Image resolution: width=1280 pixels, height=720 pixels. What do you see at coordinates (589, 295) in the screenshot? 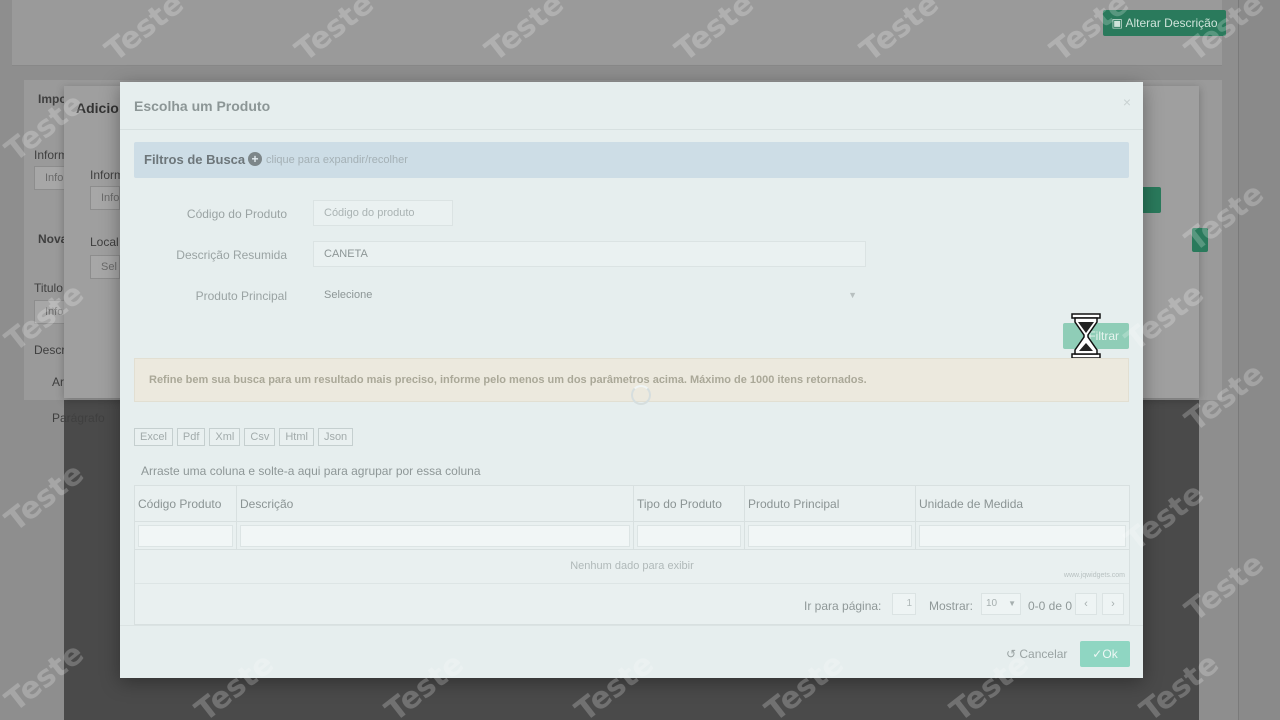
I see `main-product-select: Selecione ▼` at bounding box center [589, 295].